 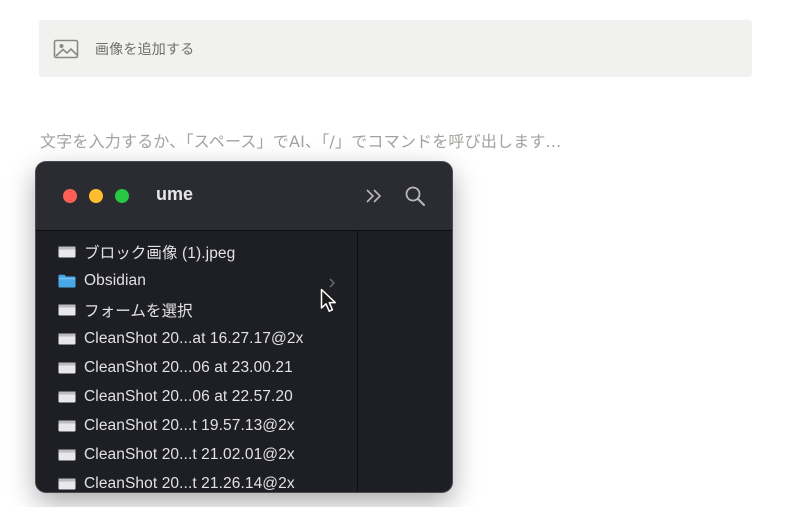 I want to click on list-item: CleanShot 20...t 19.57.13@2x, so click(x=196, y=425).